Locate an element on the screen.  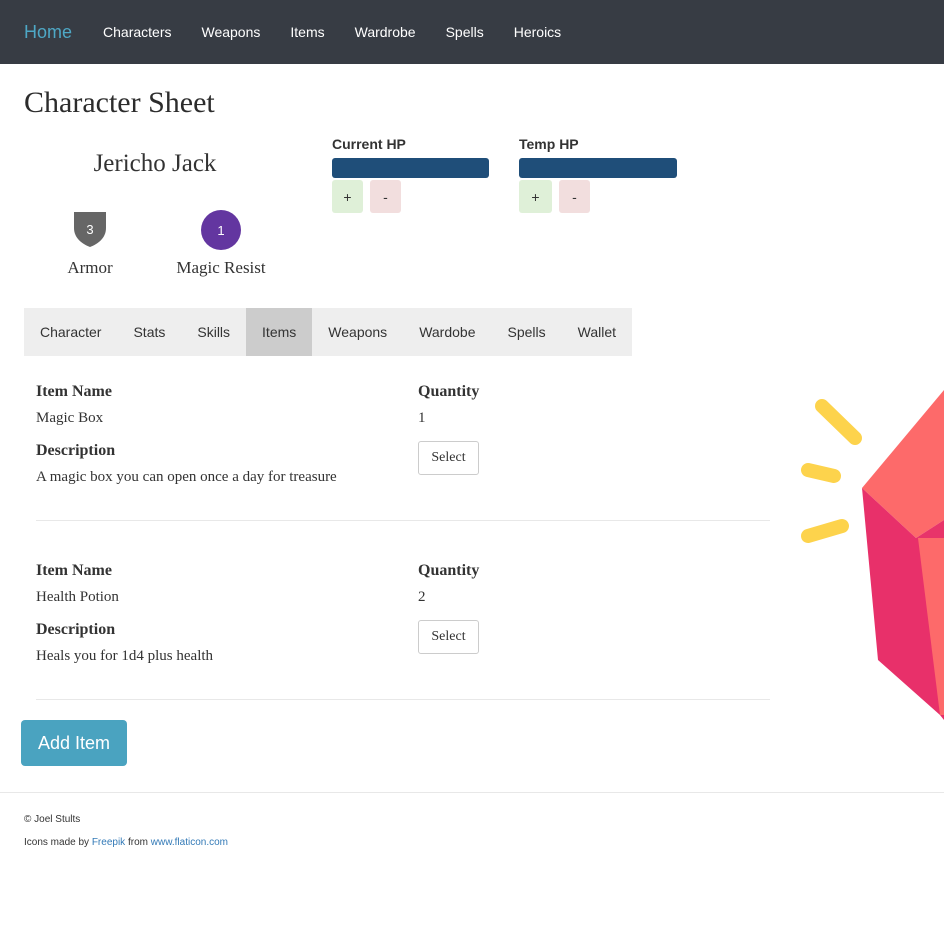
item-name: Magic Box is located at coordinates (70, 418).